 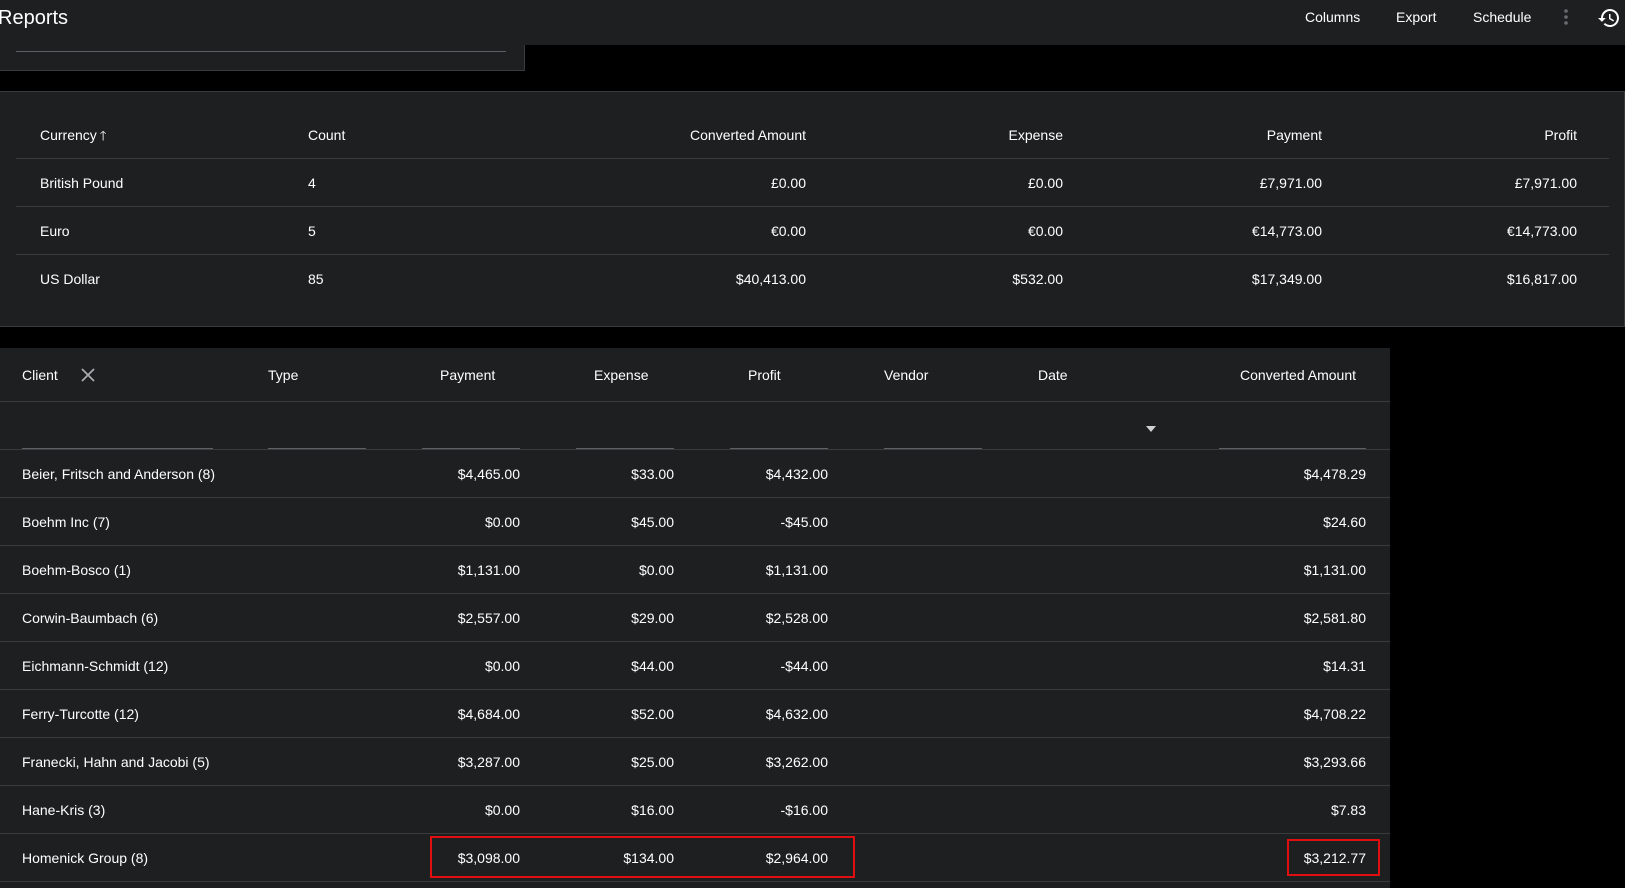 What do you see at coordinates (652, 810) in the screenshot?
I see `expense-cell: $16.00` at bounding box center [652, 810].